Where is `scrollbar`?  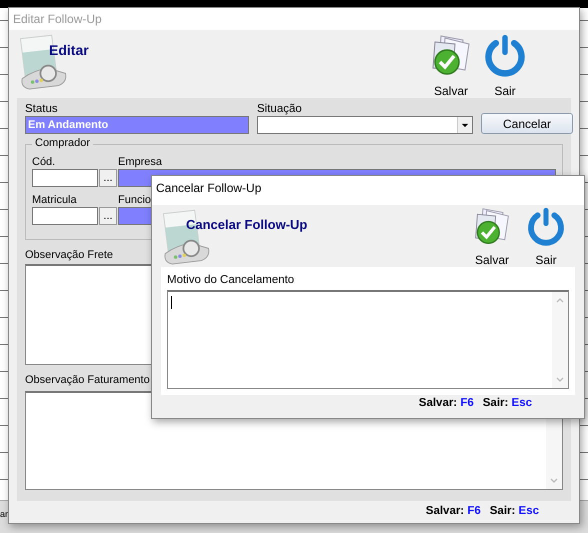 scrollbar is located at coordinates (560, 340).